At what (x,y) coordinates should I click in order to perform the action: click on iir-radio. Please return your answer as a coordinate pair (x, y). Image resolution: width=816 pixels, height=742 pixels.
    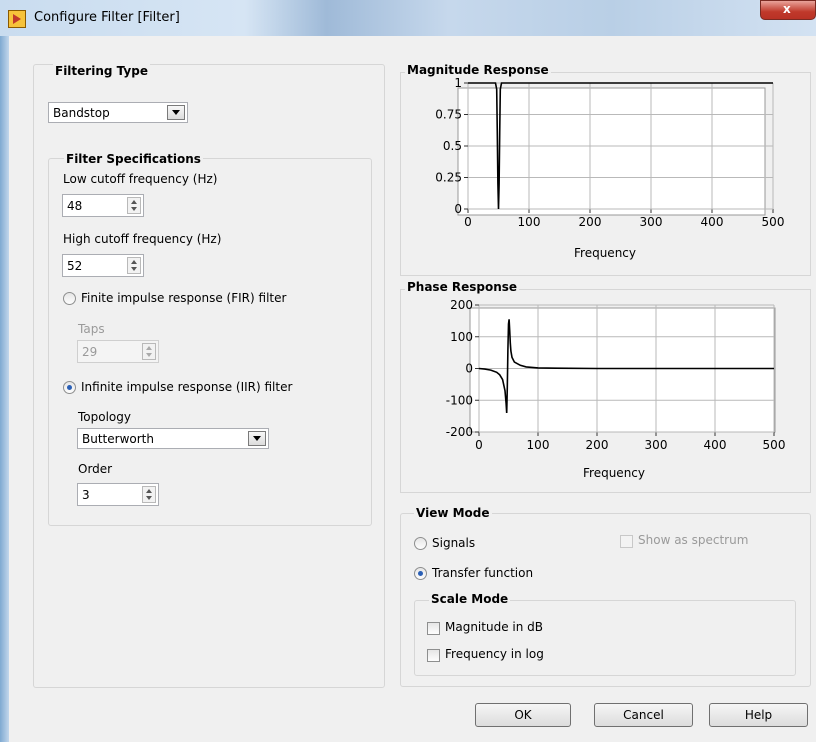
    Looking at the image, I should click on (69, 387).